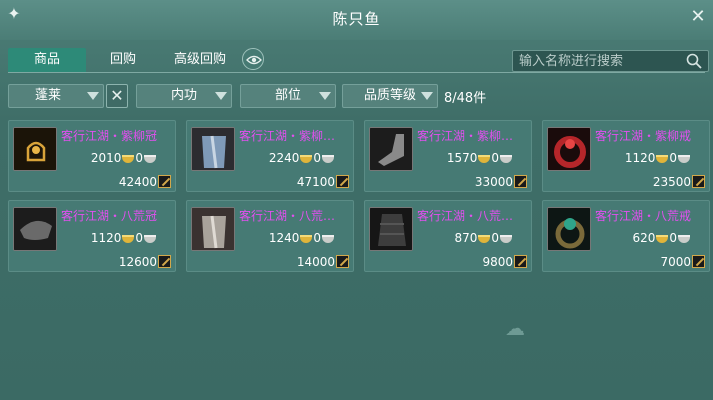 This screenshot has height=400, width=713. Describe the element at coordinates (694, 61) in the screenshot. I see `search-icon` at that location.